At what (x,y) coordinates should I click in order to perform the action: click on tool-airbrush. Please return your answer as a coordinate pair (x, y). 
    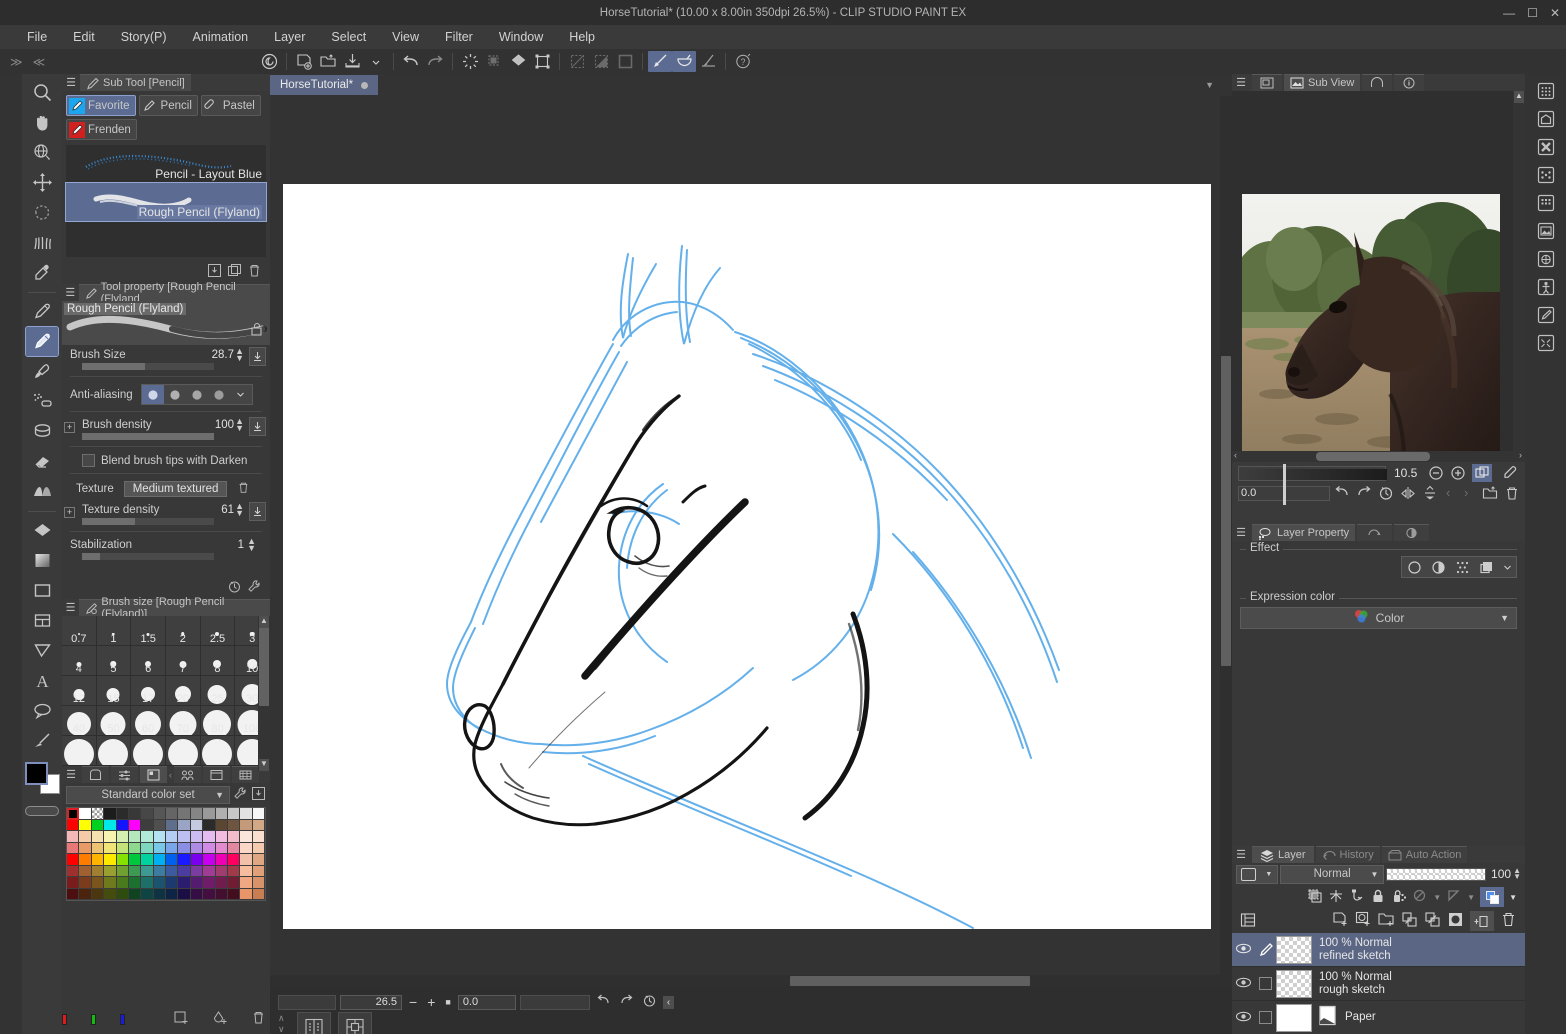
    Looking at the image, I should click on (42, 401).